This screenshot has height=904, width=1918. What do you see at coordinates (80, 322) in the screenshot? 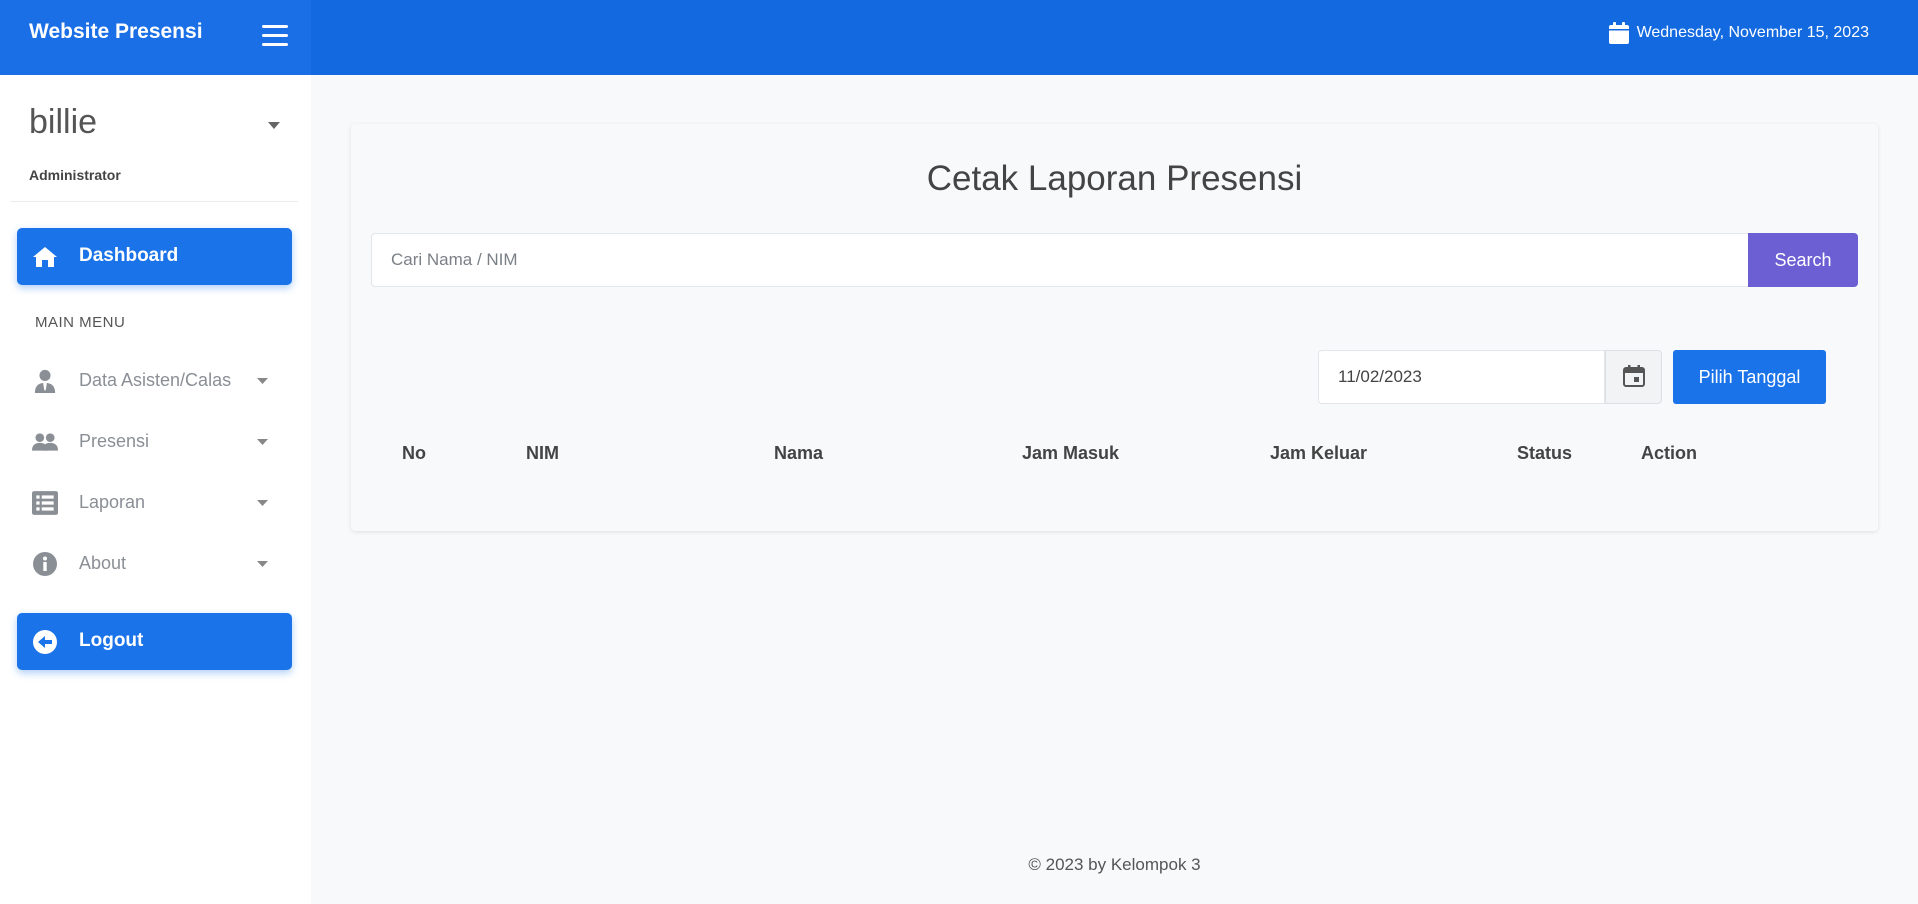
I see `main-menu-header: MAIN MENU` at bounding box center [80, 322].